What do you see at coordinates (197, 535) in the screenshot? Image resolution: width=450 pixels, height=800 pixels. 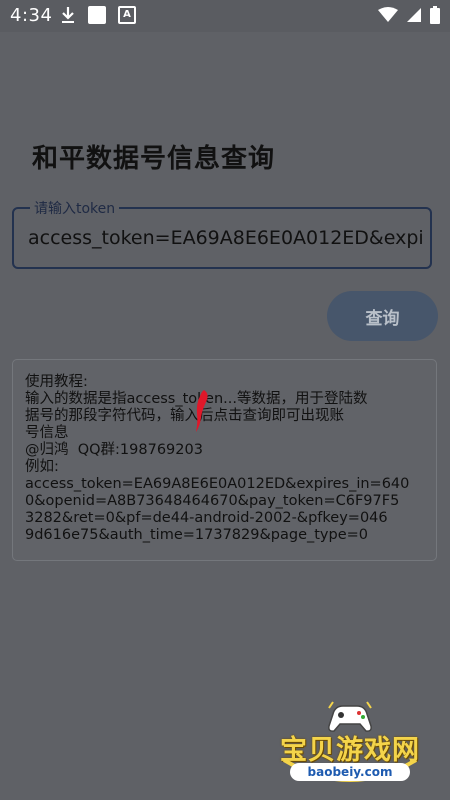 I see `tutorial-line: 9d616e75&auth_time=1737829&page_type=0` at bounding box center [197, 535].